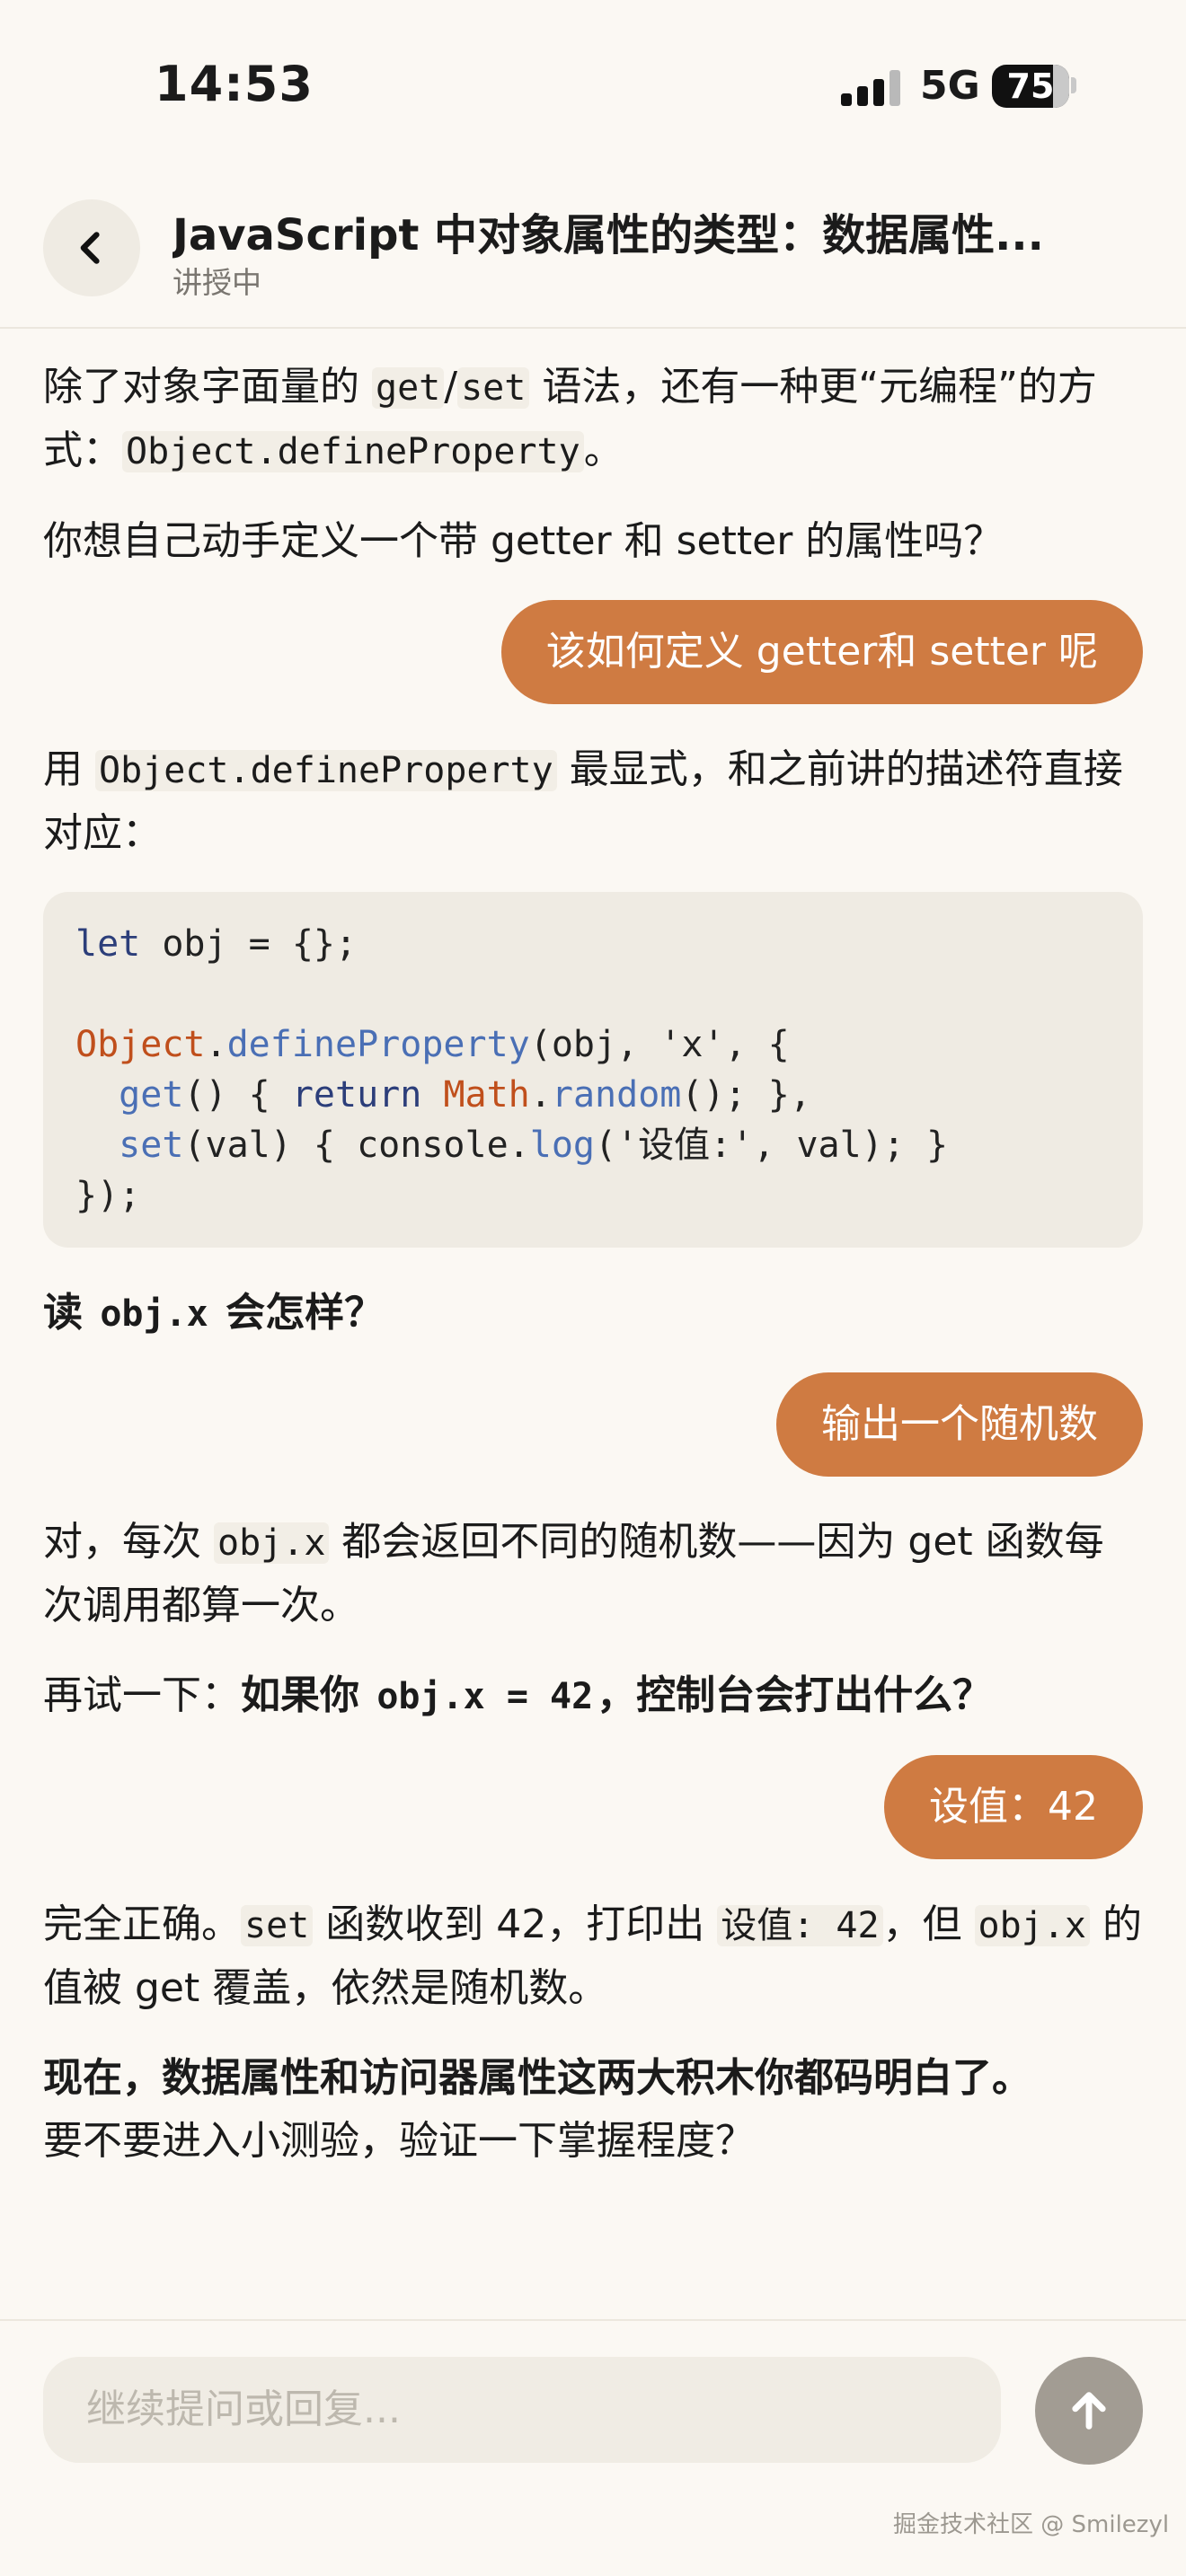 This screenshot has height=2576, width=1186. I want to click on message-text: 现在，数据属性和访问器属性这两大积木你都码明白了。, so click(537, 2078).